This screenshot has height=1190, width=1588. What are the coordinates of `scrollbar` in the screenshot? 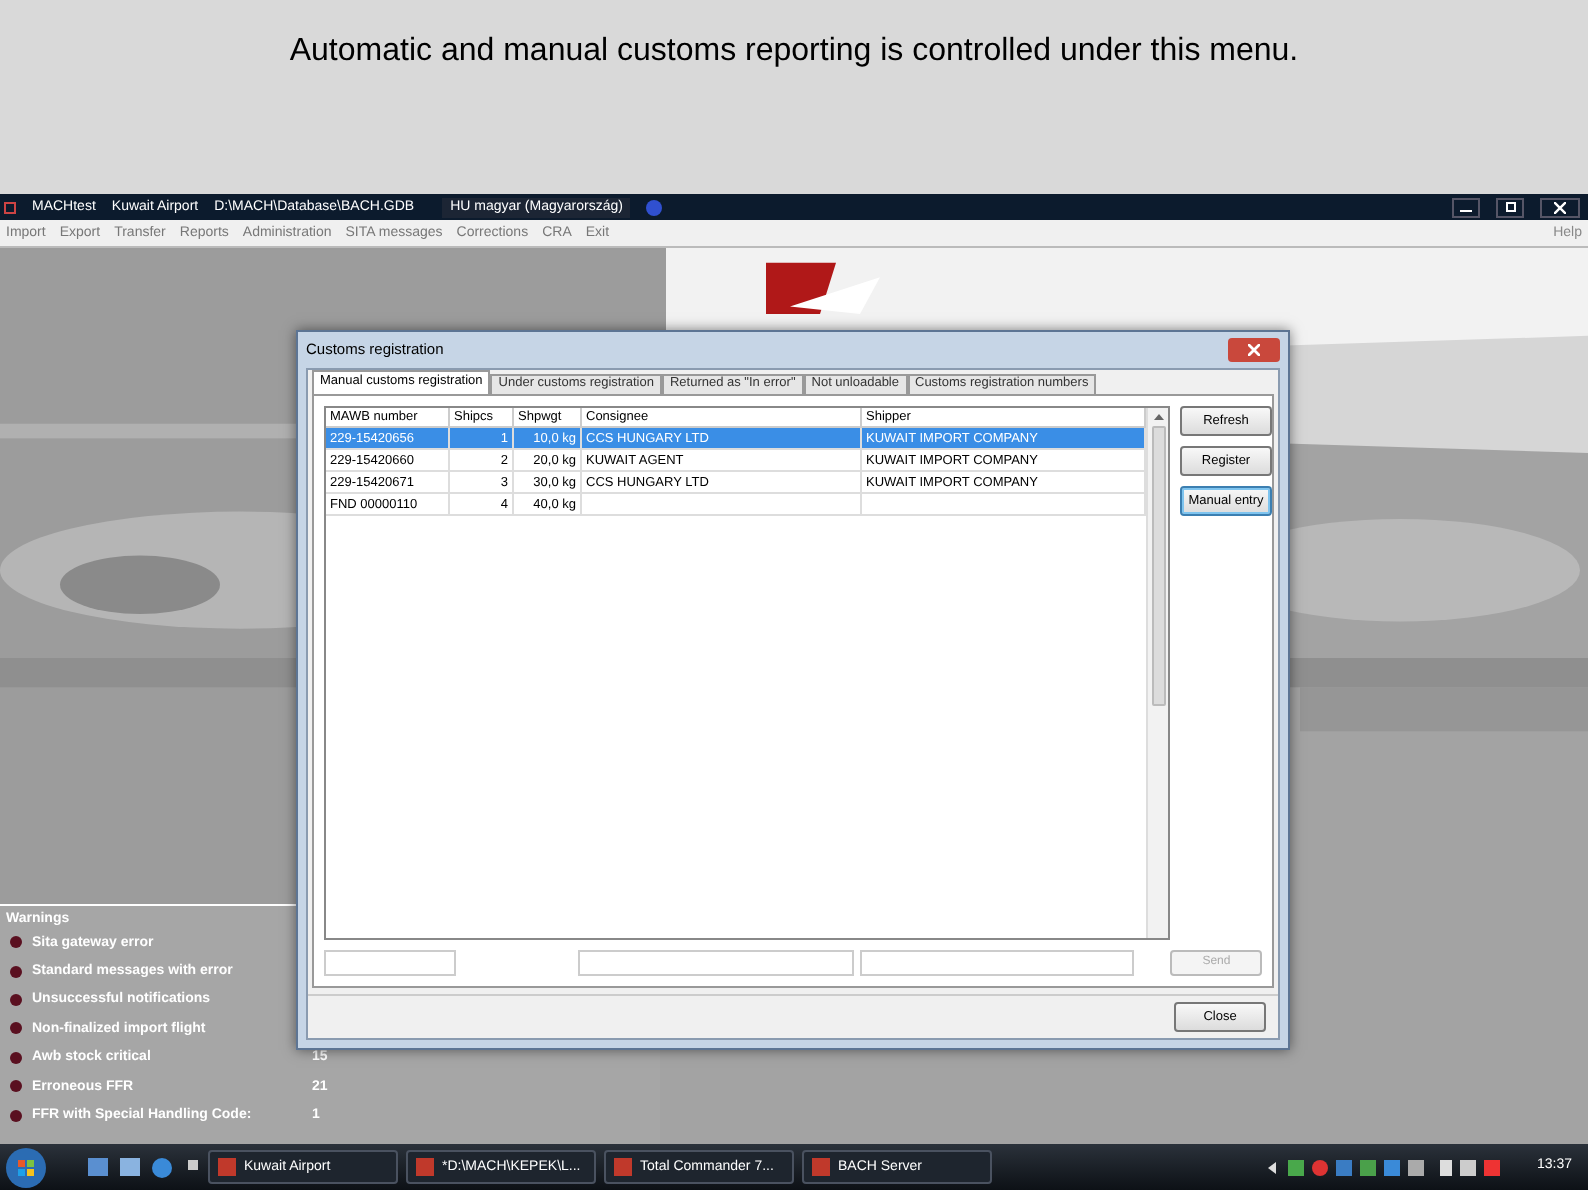 It's located at (1157, 673).